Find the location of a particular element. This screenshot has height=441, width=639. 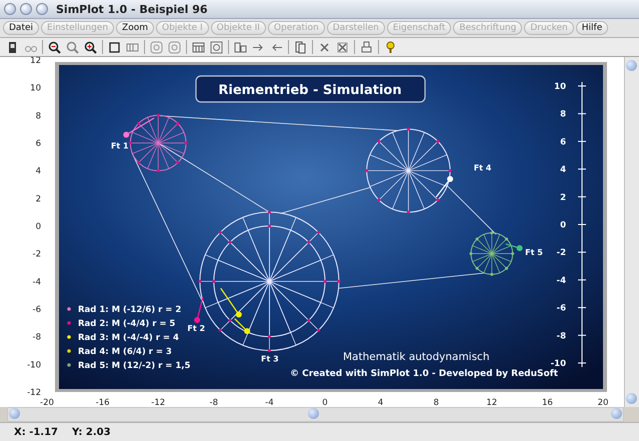

cross-icon is located at coordinates (324, 47).